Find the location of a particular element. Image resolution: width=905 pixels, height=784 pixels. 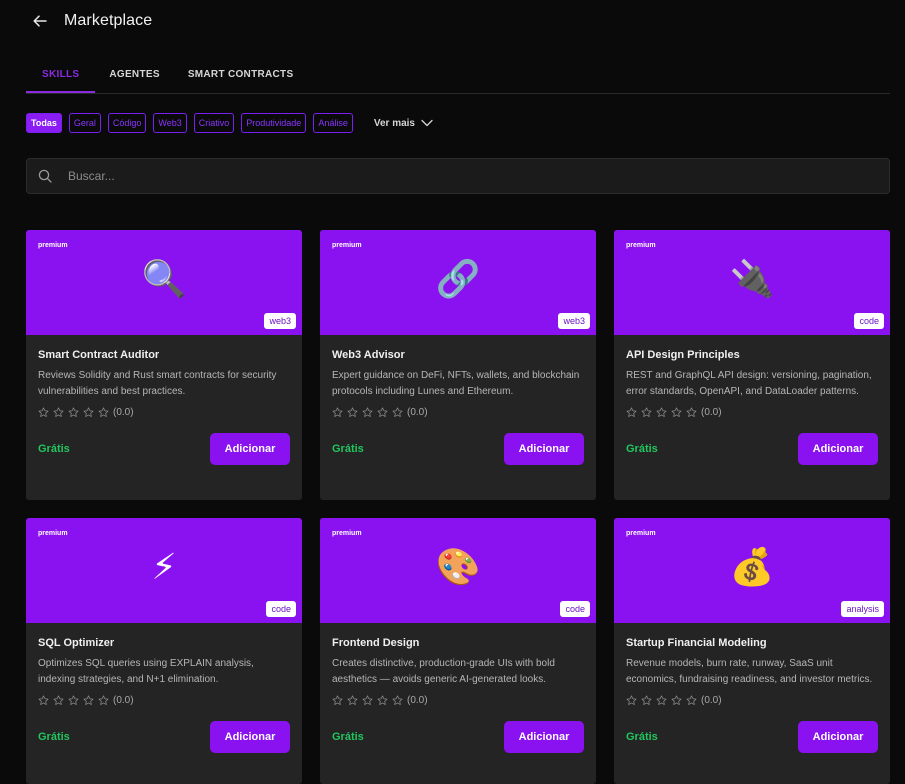

filter-chip-analise: Análise is located at coordinates (333, 123).